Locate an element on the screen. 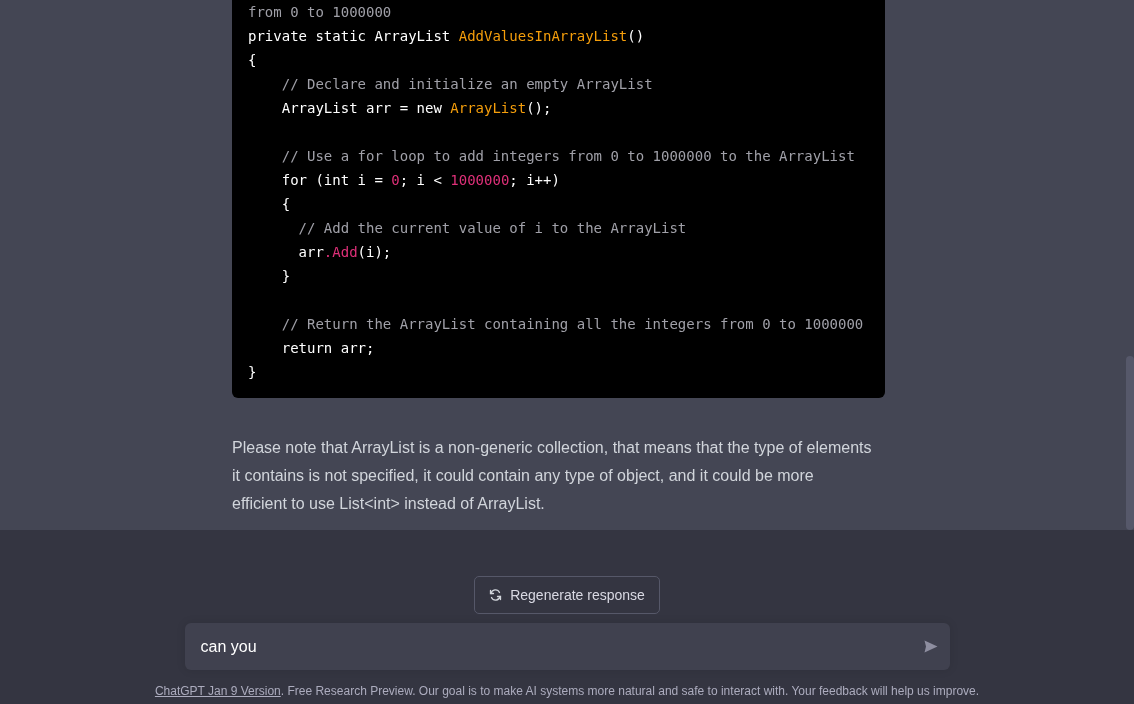 The width and height of the screenshot is (1134, 704). code-line: private static ArrayList AddValuesInArrayList() is located at coordinates (447, 36).